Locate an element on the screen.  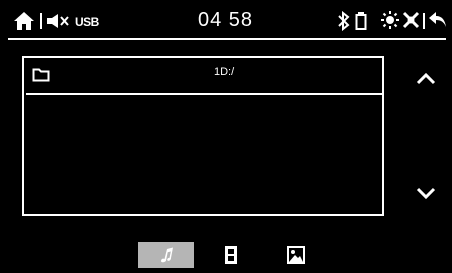
brightness-icon is located at coordinates (390, 20).